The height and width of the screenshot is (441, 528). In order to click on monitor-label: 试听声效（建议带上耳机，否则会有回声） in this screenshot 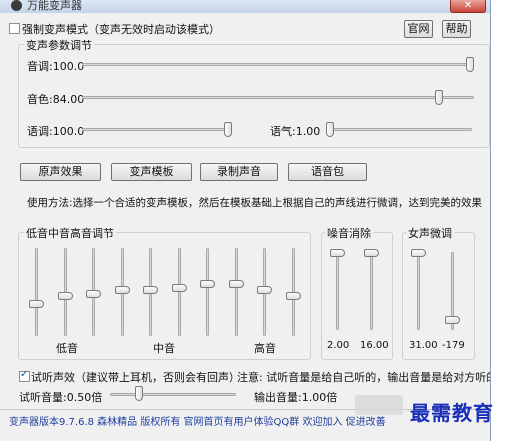, I will do `click(135, 377)`.